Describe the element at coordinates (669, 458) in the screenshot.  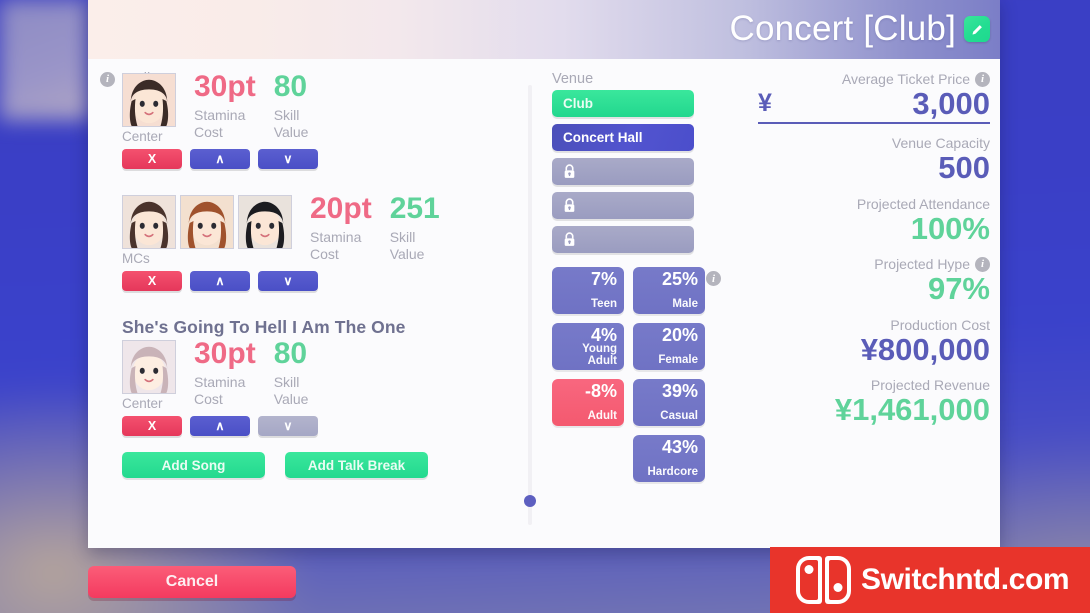
I see `demo-chip-hardcore: 43% Hardcore` at that location.